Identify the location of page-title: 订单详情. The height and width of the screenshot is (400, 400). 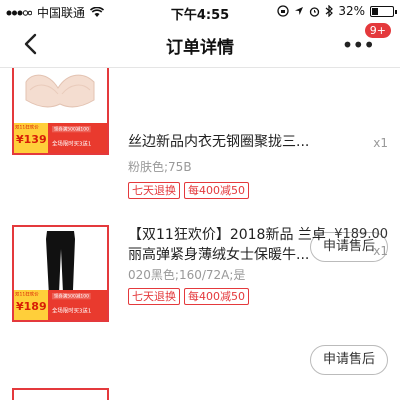
(200, 48).